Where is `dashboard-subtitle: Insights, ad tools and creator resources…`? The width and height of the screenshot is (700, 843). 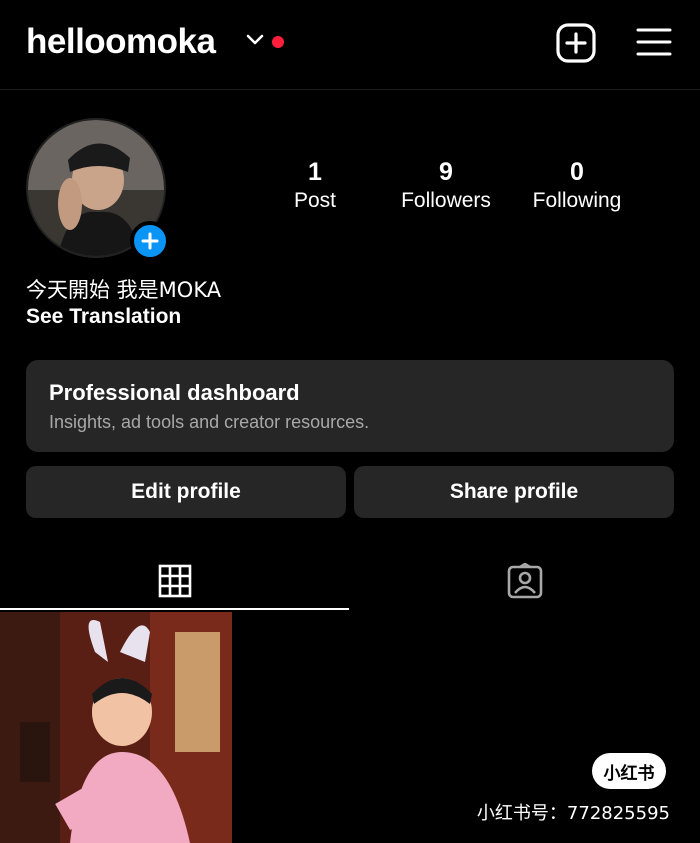
dashboard-subtitle: Insights, ad tools and creator resources… is located at coordinates (209, 422).